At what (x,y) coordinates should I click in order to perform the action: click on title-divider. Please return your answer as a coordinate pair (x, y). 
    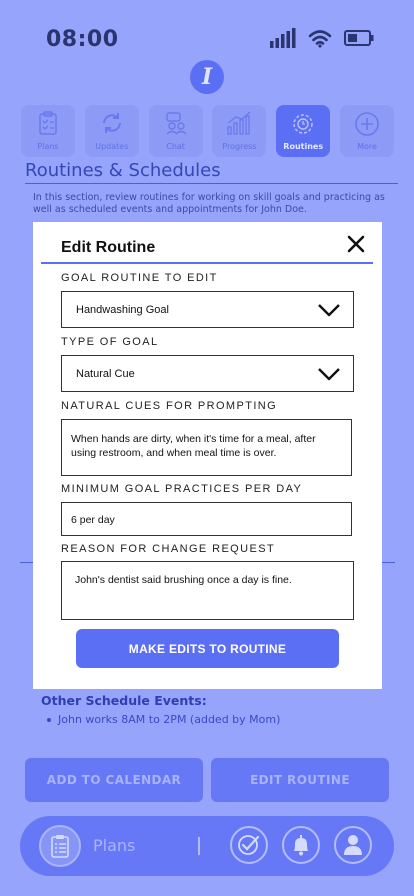
    Looking at the image, I should click on (211, 183).